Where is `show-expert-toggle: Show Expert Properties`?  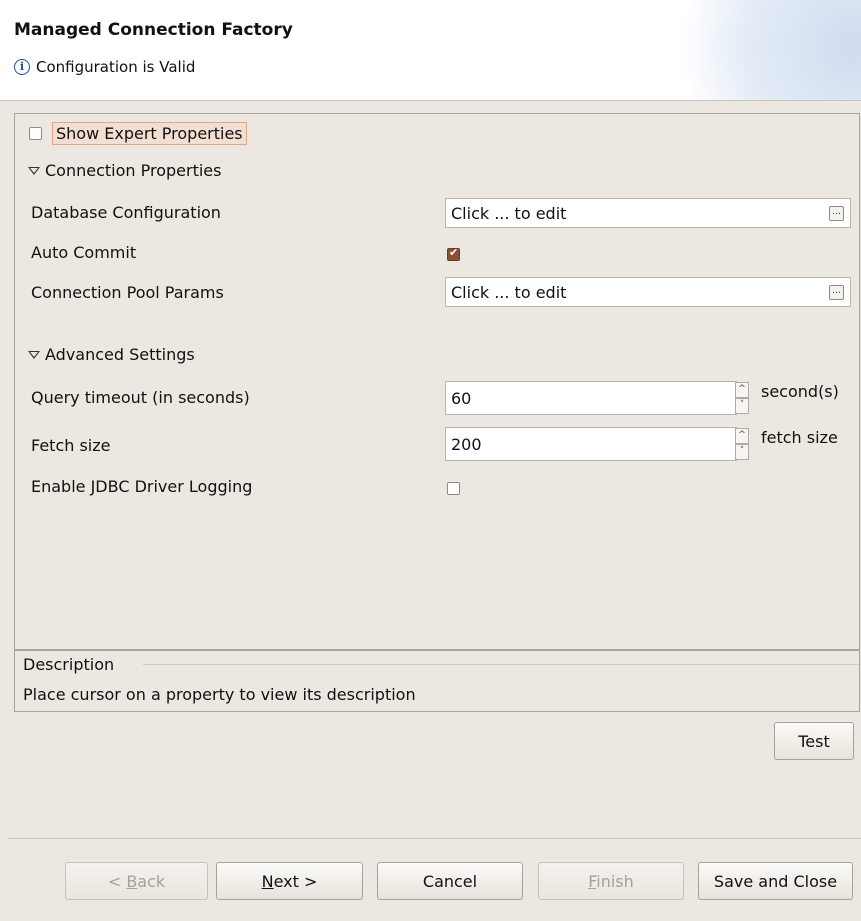 show-expert-toggle: Show Expert Properties is located at coordinates (138, 133).